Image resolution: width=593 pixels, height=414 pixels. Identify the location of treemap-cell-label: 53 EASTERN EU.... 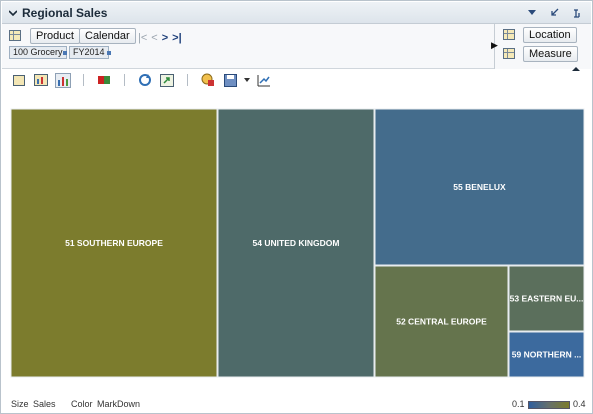
(547, 299).